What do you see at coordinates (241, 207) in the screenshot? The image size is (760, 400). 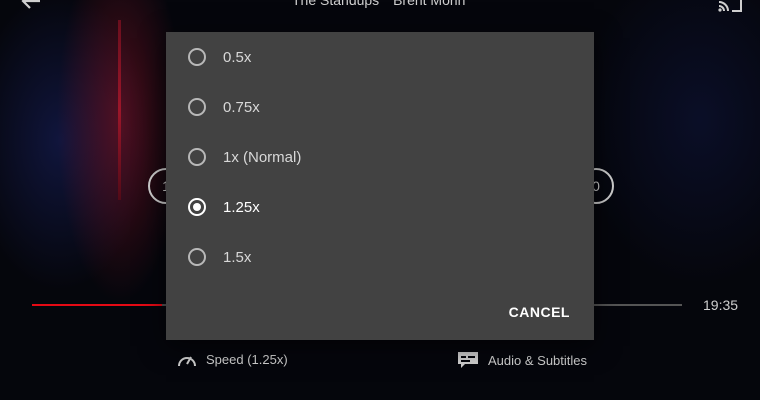 I see `speed-option-label: 1.25x` at bounding box center [241, 207].